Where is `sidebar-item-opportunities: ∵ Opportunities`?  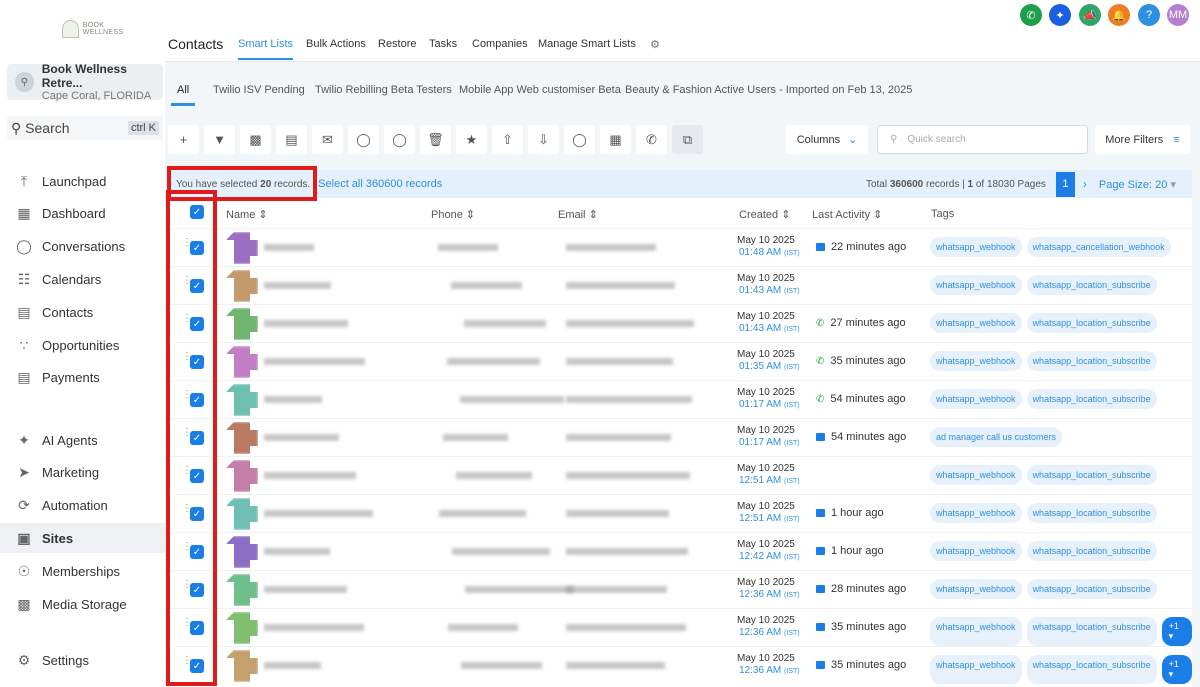
sidebar-item-opportunities: ∵ Opportunities is located at coordinates (82, 345).